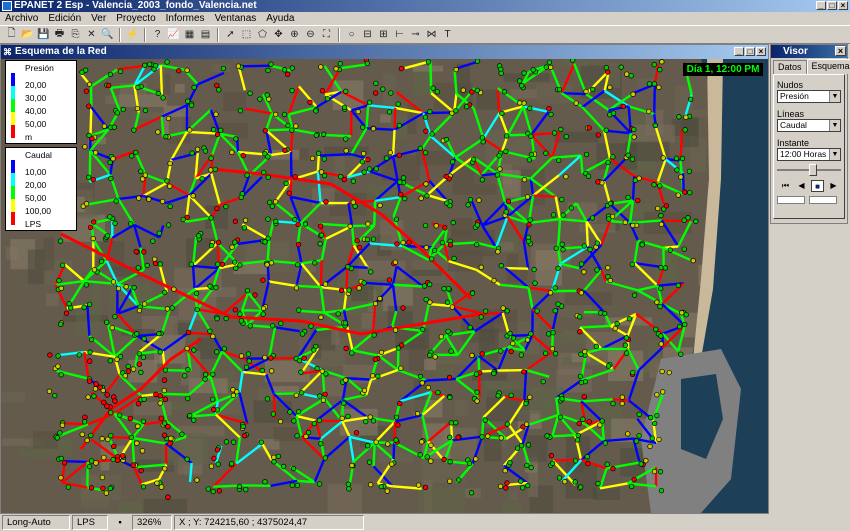 Image resolution: width=850 pixels, height=531 pixels. I want to click on maximize-button: □, so click(832, 5).